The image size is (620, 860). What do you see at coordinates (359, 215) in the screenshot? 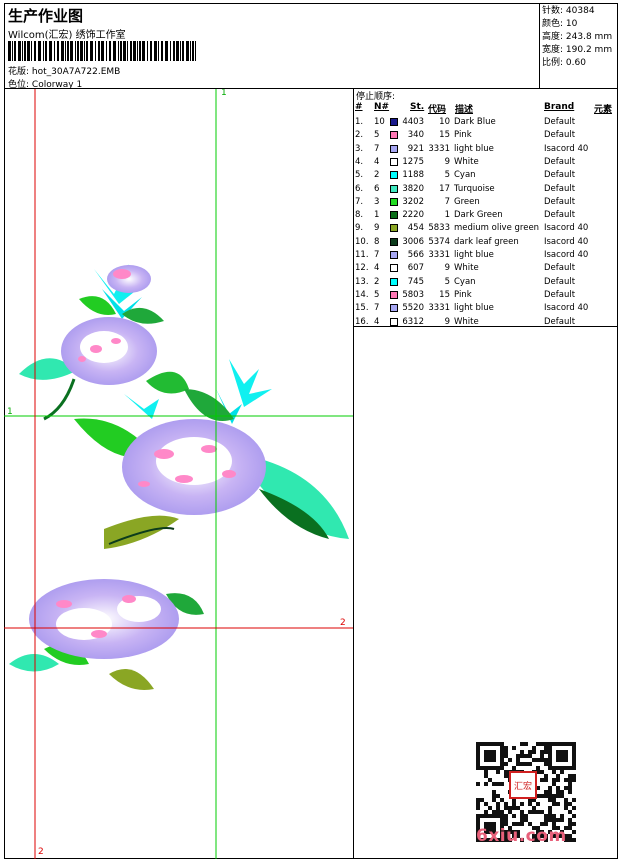
I see `row-index: 8.` at bounding box center [359, 215].